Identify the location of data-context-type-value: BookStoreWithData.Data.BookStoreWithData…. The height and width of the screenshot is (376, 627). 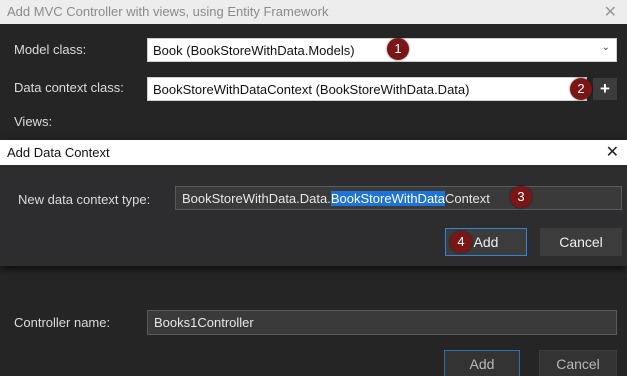
(336, 198).